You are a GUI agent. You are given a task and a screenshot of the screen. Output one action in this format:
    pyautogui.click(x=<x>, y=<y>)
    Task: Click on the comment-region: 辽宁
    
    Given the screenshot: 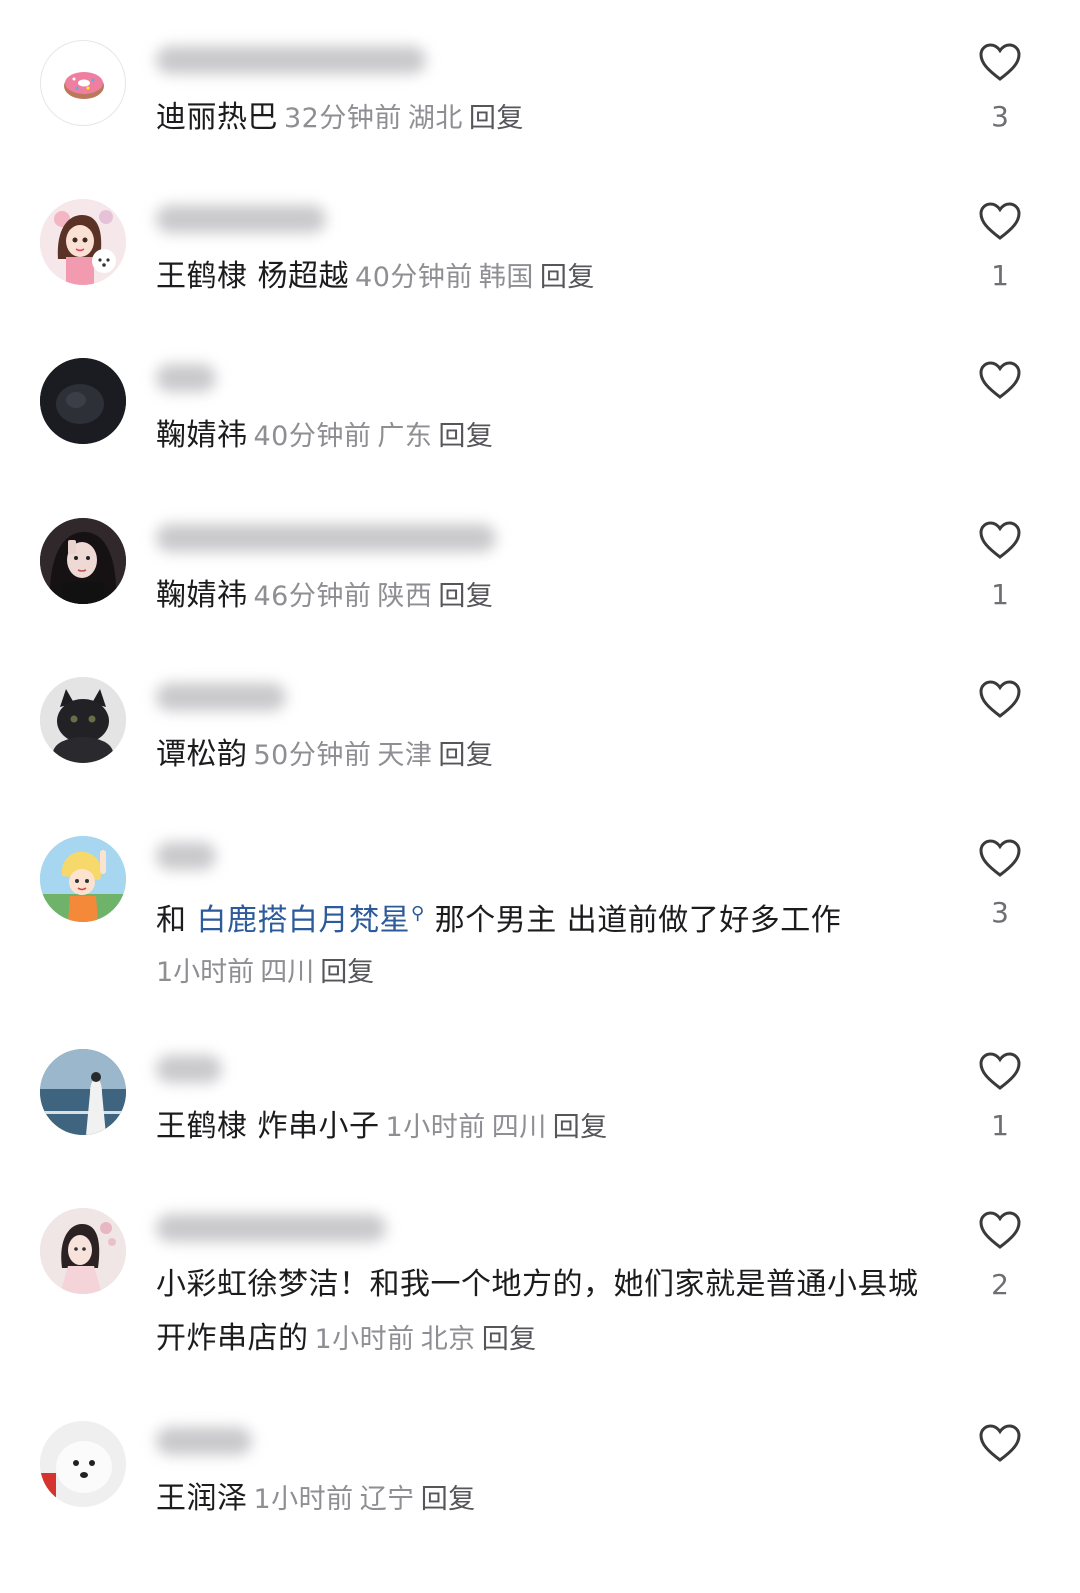 What is the action you would take?
    pyautogui.click(x=387, y=1499)
    